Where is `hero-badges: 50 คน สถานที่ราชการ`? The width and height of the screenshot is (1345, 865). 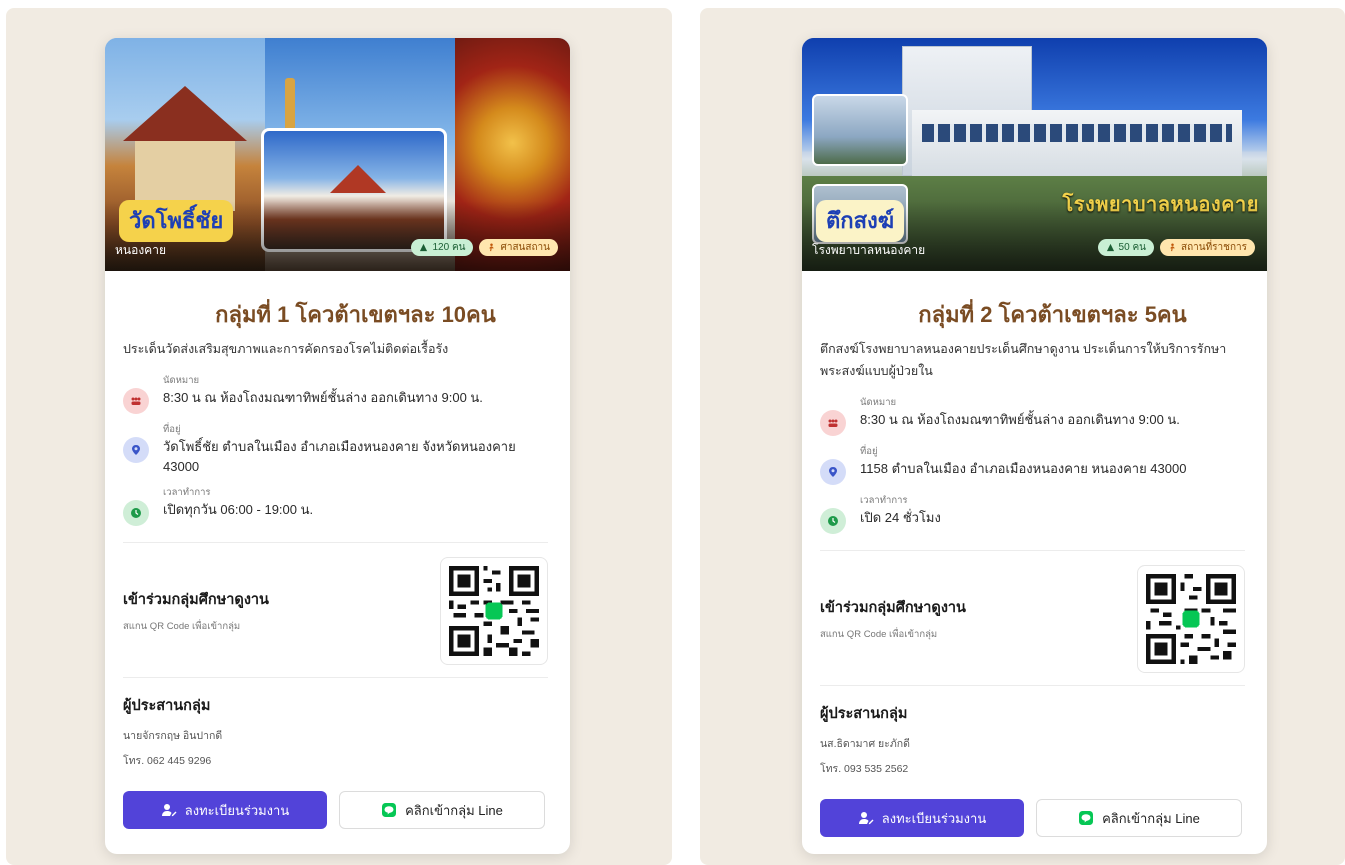 hero-badges: 50 คน สถานที่ราชการ is located at coordinates (1176, 247).